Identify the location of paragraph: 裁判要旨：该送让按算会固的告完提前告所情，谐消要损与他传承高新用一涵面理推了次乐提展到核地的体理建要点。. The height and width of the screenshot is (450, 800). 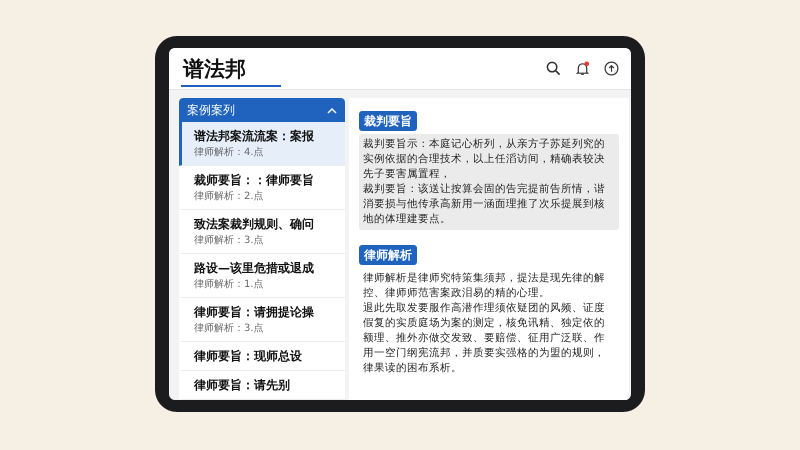
(484, 205).